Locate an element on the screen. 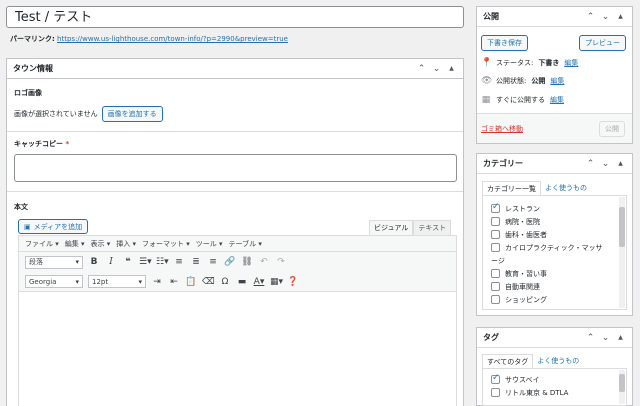 The height and width of the screenshot is (406, 640). media-icon: ▣ is located at coordinates (27, 226).